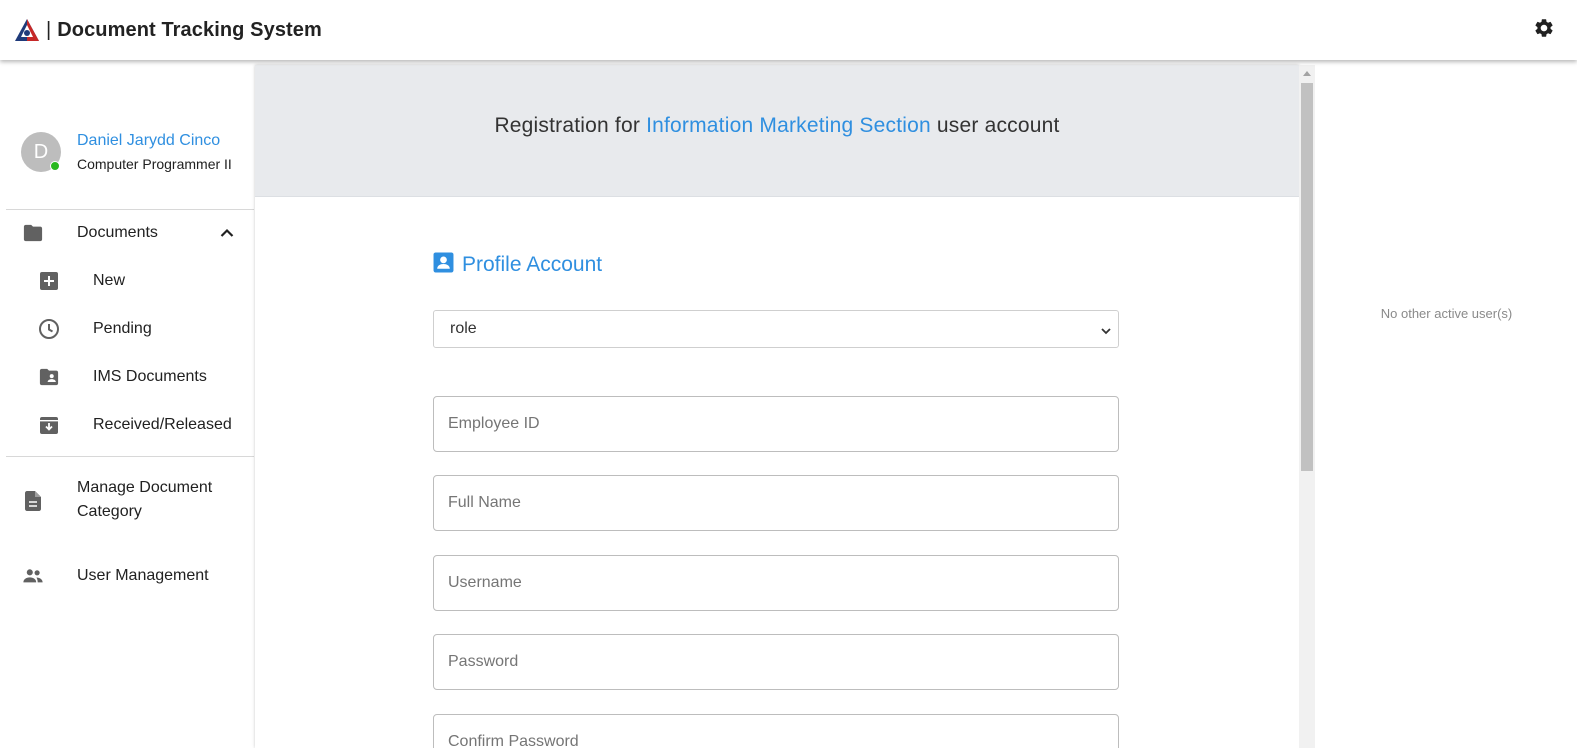 The width and height of the screenshot is (1577, 748). I want to click on sidebar-item-documents: Documents, so click(127, 233).